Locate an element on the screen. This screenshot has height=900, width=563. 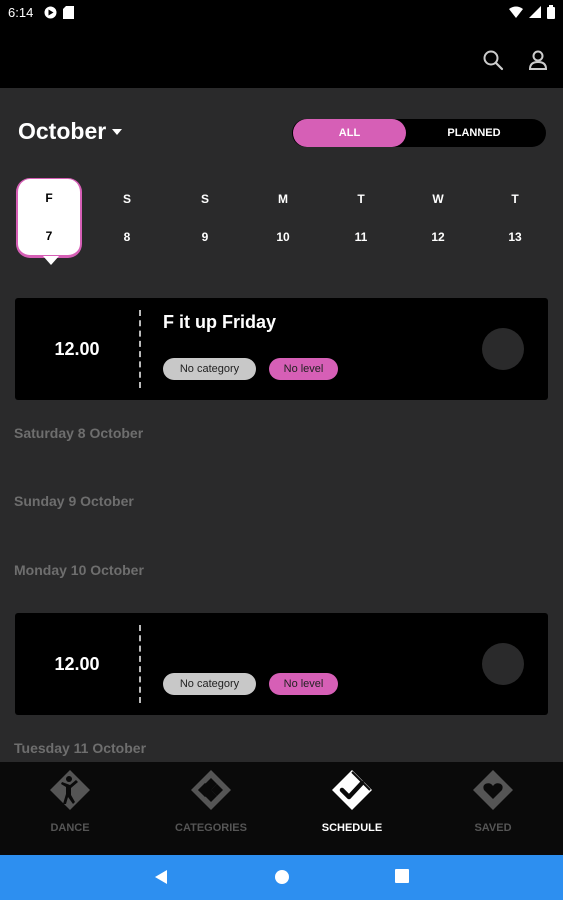
heart-icon is located at coordinates (493, 790).